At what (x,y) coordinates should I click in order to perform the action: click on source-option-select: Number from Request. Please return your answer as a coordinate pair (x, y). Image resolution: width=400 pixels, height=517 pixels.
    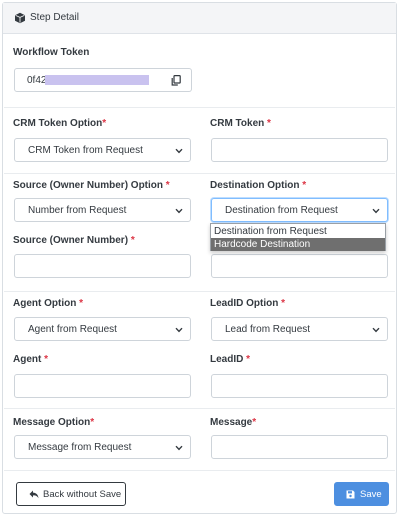
    Looking at the image, I should click on (102, 210).